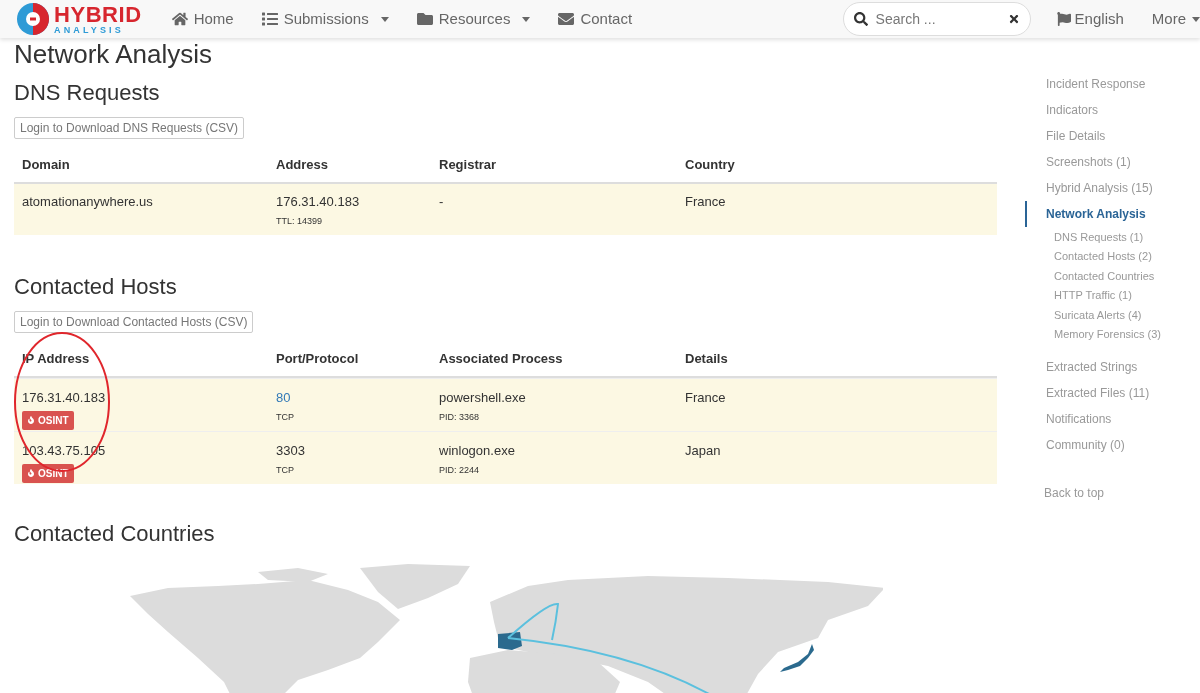 The width and height of the screenshot is (1200, 693). I want to click on section-heading: Contacted Hosts, so click(96, 287).